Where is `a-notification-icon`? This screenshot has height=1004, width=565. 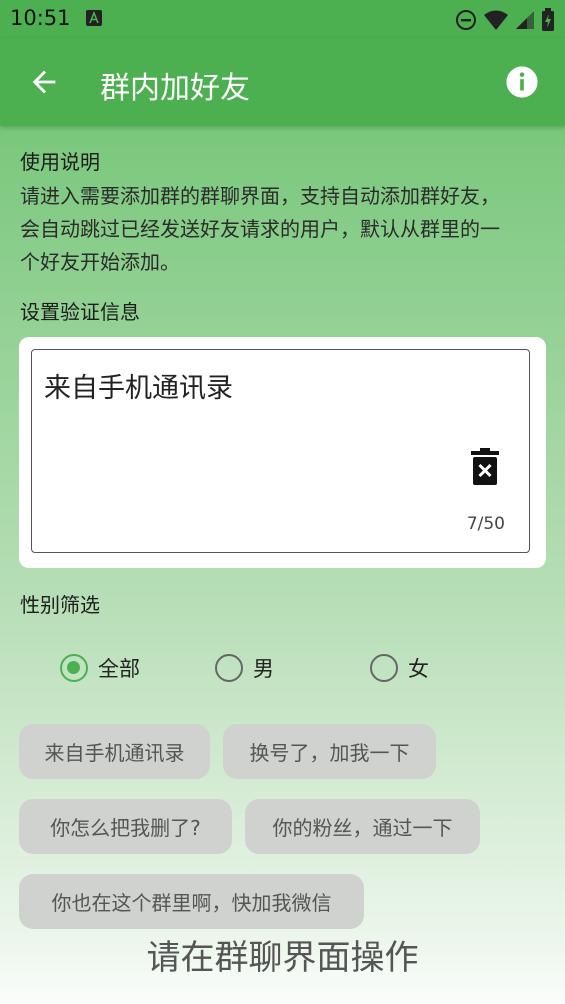 a-notification-icon is located at coordinates (94, 18).